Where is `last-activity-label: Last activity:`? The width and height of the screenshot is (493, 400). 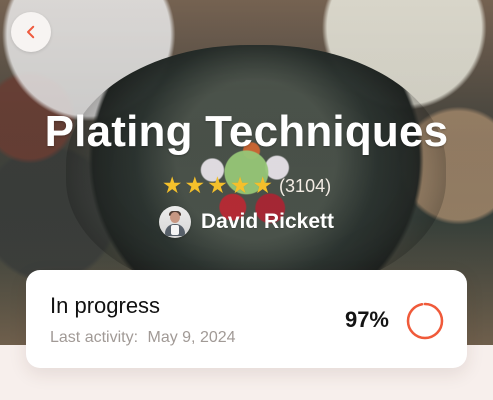
last-activity-label: Last activity: is located at coordinates (94, 337).